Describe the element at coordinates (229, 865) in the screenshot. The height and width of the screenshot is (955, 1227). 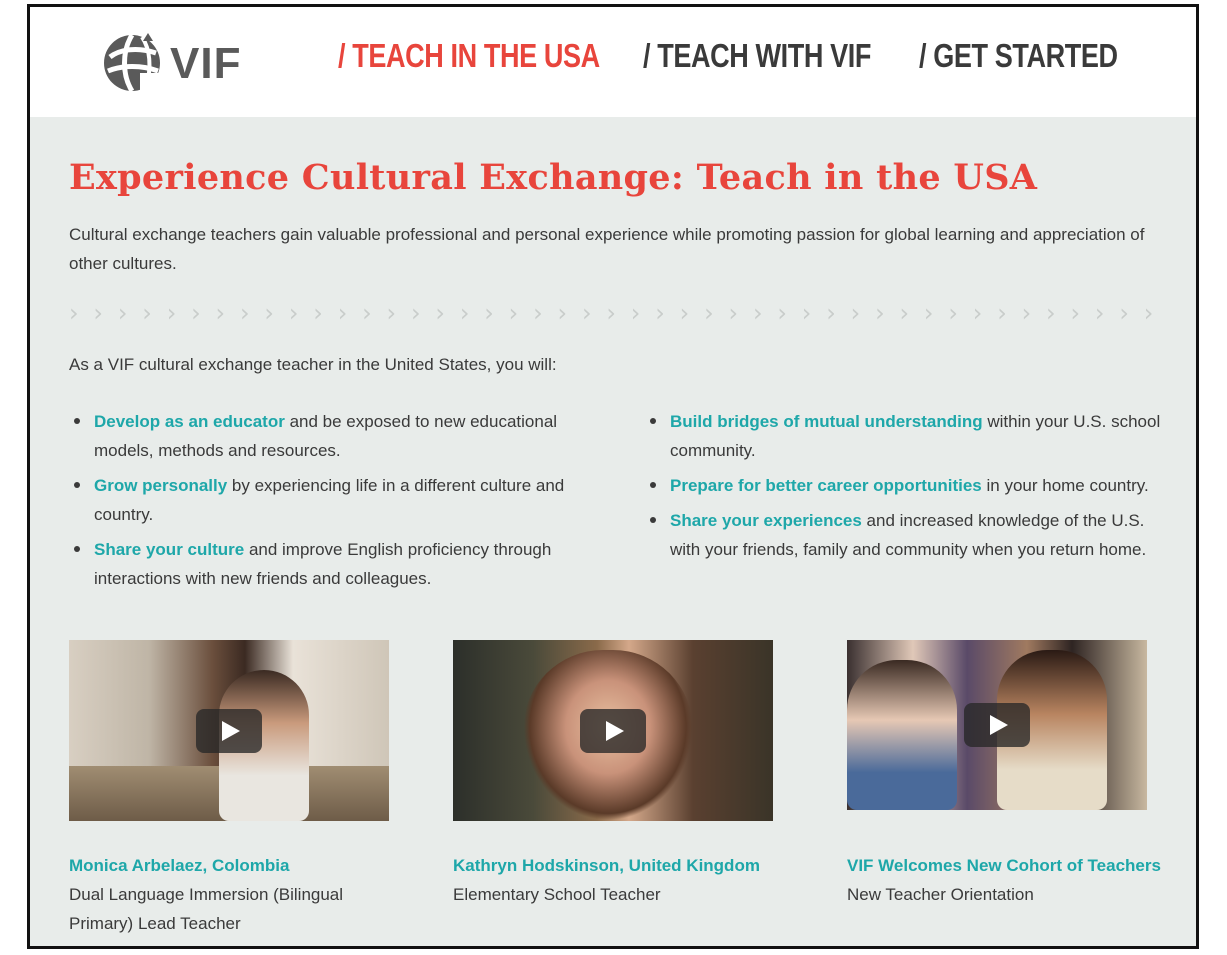
I see `video-title-link: Monica Arbelaez, Colombia` at that location.